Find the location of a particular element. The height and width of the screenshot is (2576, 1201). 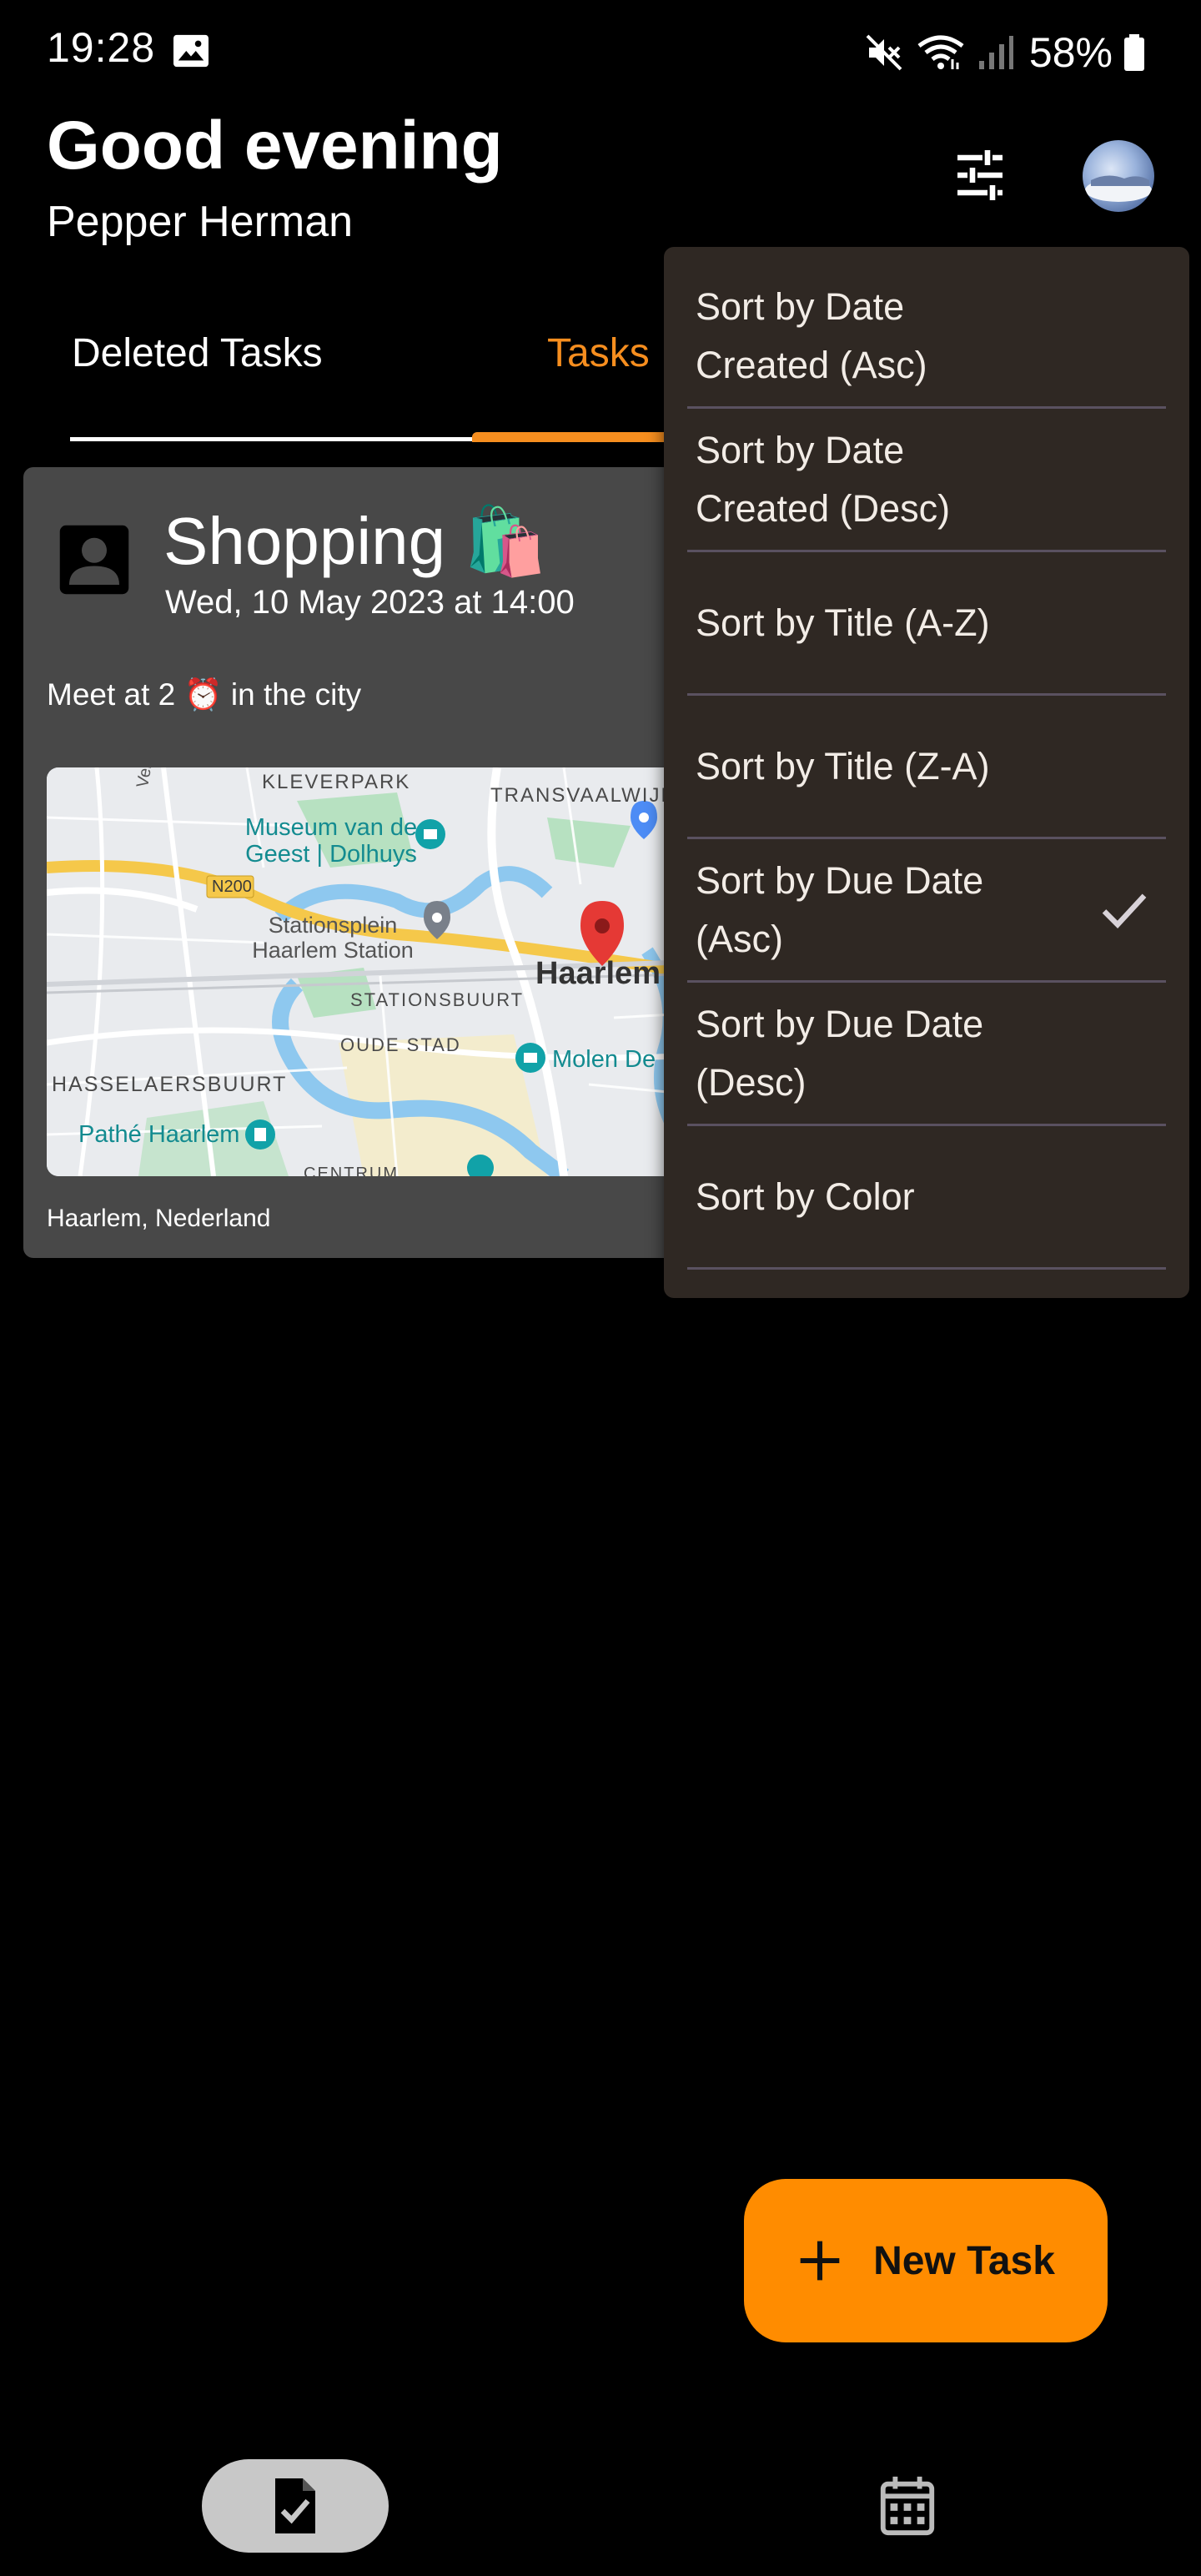

sort-item-label: Sort by Title (A-Z) is located at coordinates (843, 622).